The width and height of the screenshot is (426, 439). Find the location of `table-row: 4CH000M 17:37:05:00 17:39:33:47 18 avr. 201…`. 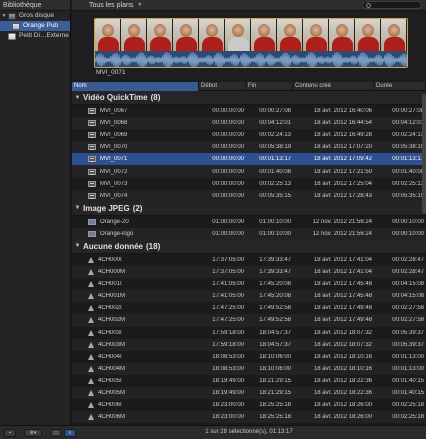

table-row: 4CH000M 17:37:05:00 17:39:33:47 18 avr. 201… is located at coordinates (249, 272).